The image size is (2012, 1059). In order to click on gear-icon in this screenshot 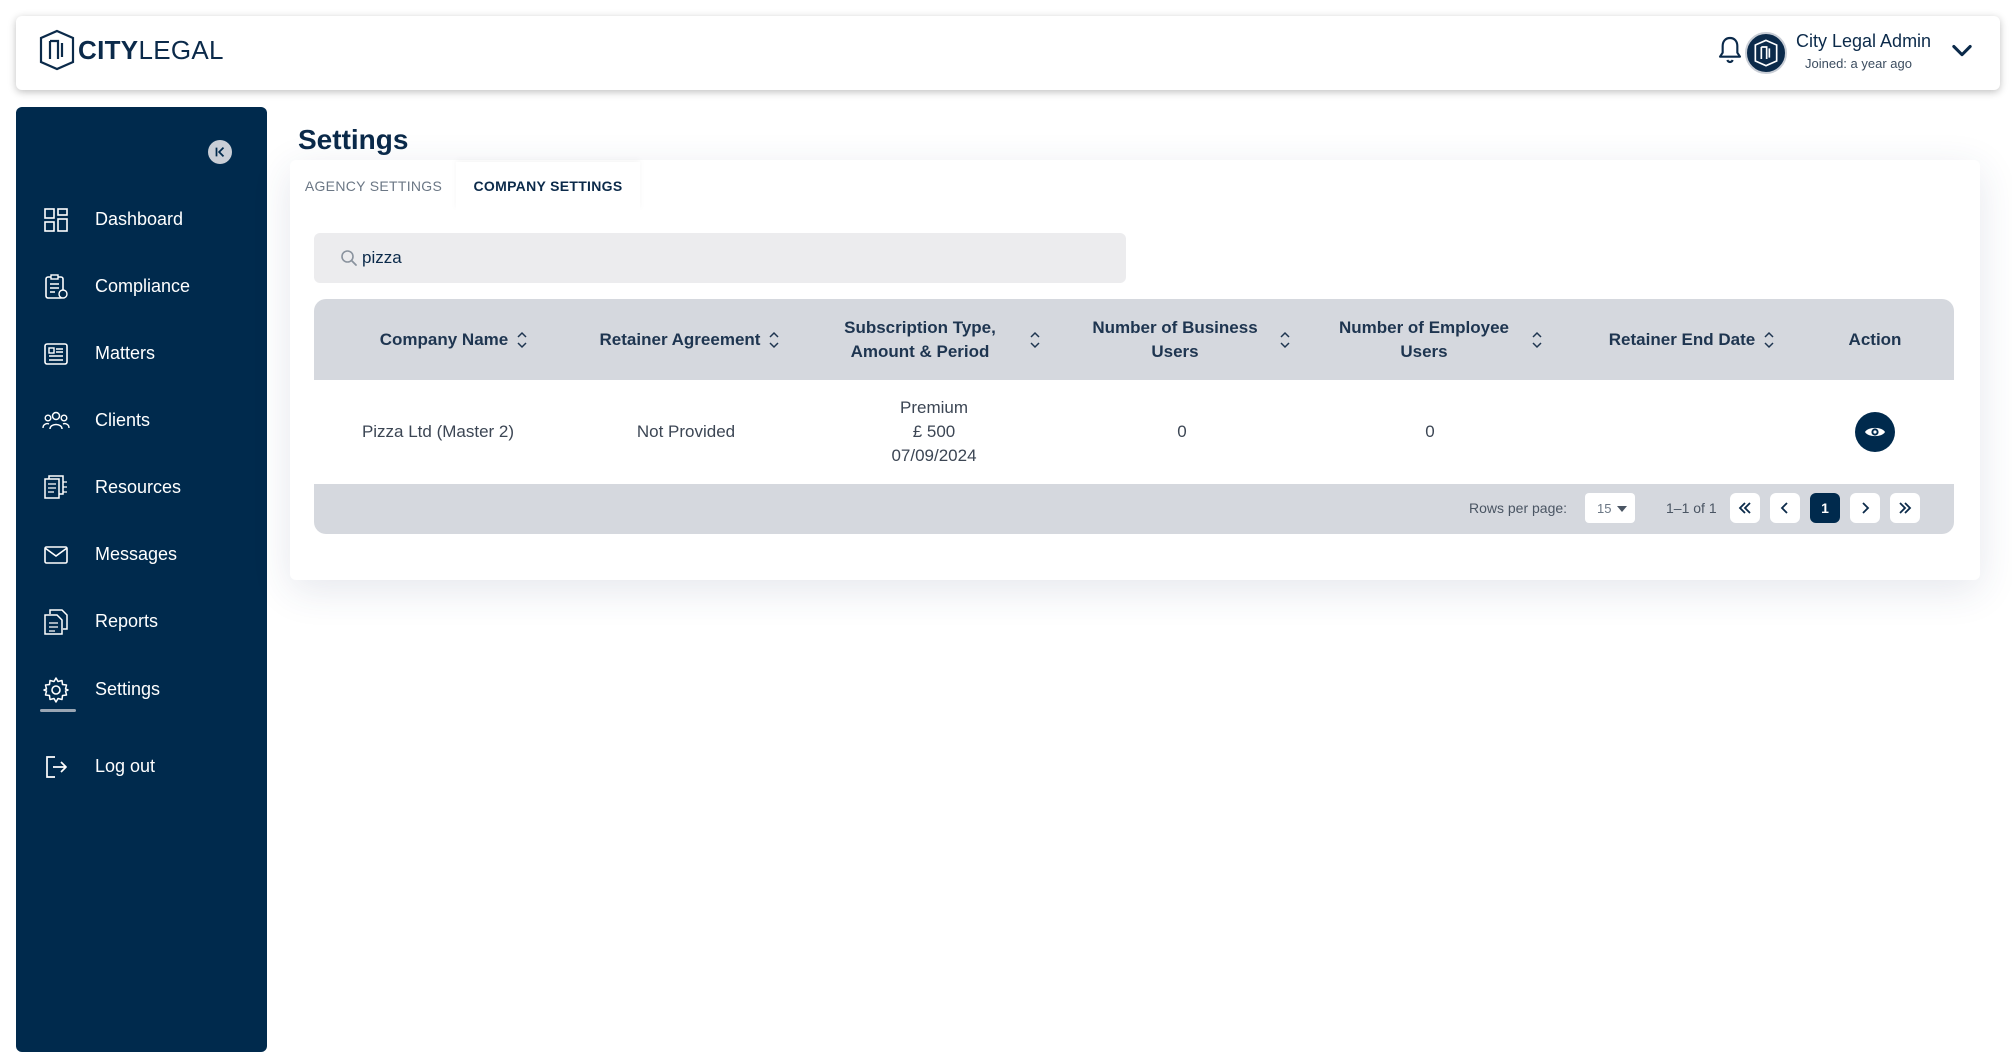, I will do `click(56, 690)`.